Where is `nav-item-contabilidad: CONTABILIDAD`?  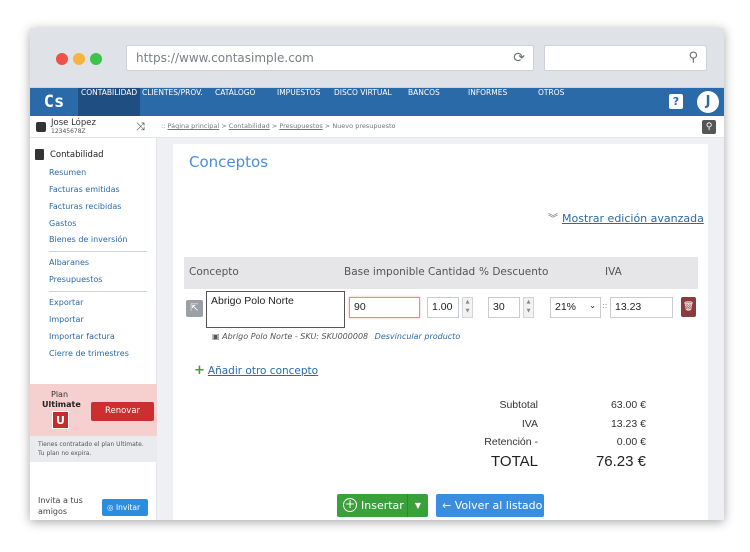
nav-item-contabilidad: CONTABILIDAD is located at coordinates (109, 102).